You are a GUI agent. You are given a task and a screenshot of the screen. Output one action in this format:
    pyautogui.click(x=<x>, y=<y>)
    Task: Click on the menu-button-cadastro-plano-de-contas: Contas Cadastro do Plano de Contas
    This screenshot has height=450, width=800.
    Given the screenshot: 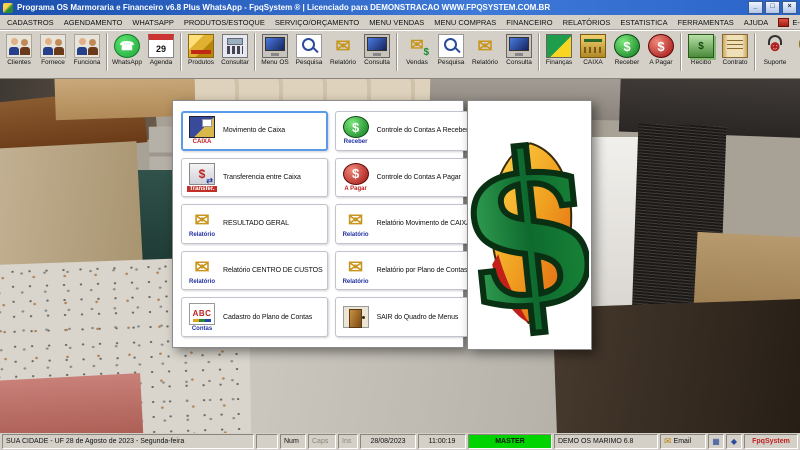 What is the action you would take?
    pyautogui.click(x=254, y=317)
    